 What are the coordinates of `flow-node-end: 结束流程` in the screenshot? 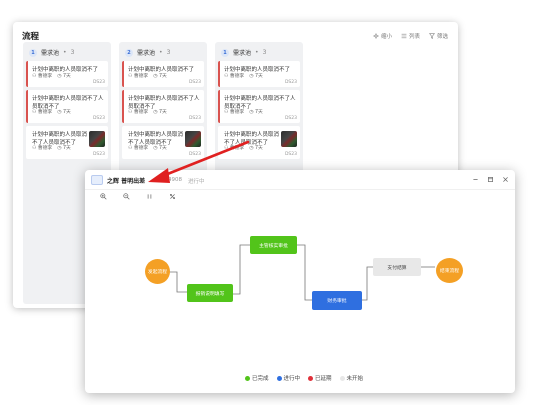 It's located at (449, 270).